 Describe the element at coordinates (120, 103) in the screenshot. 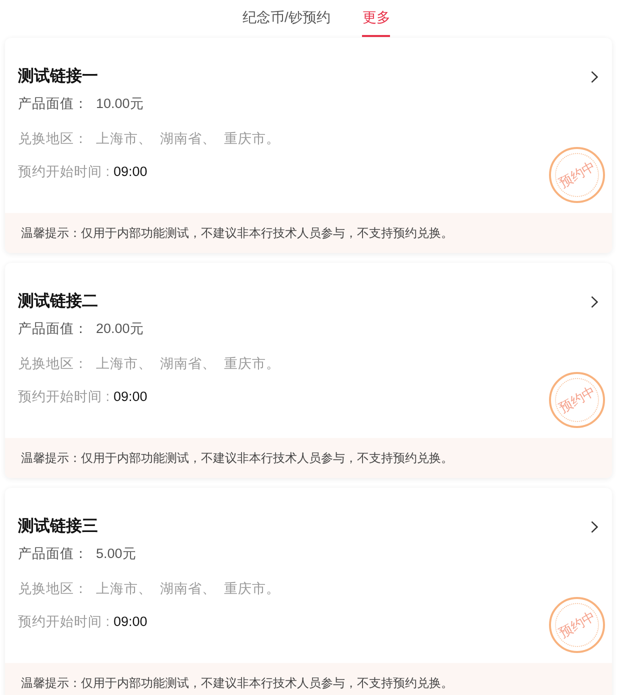

I see `field-value: 10.00元` at that location.